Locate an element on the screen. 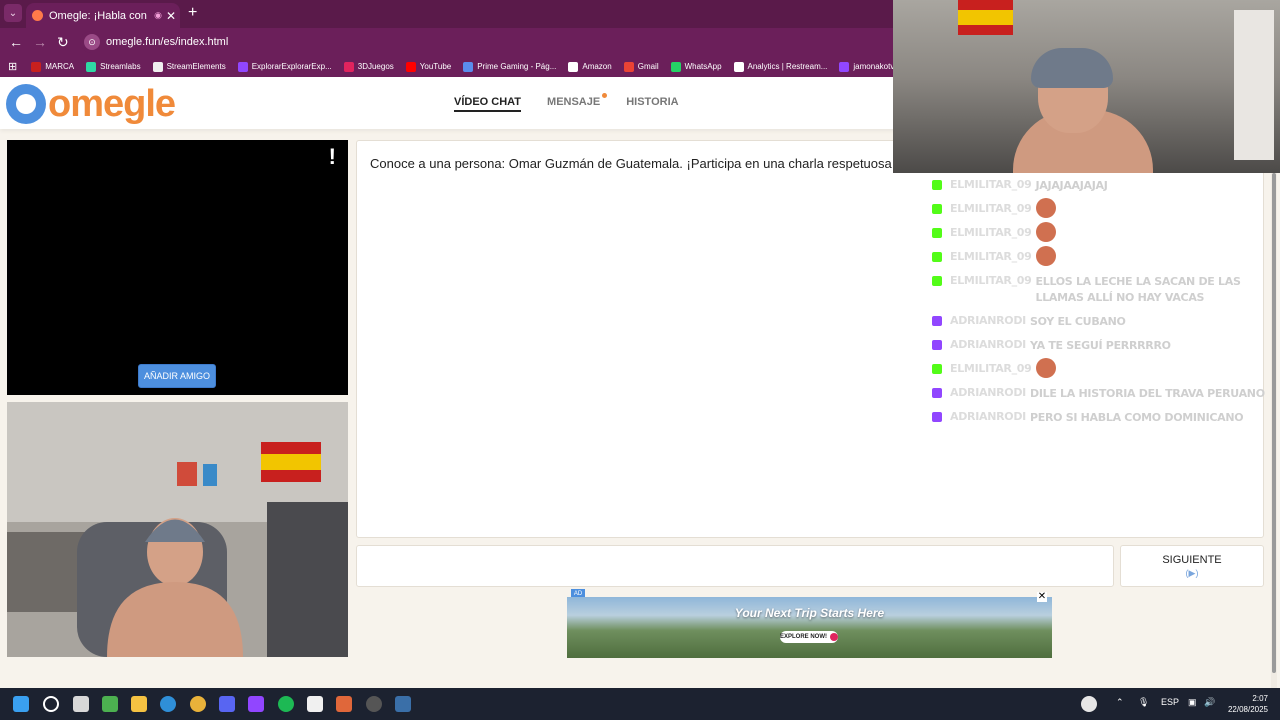 Image resolution: width=1280 pixels, height=720 pixels. nav-video-chat: VÍDEO CHAT is located at coordinates (488, 104).